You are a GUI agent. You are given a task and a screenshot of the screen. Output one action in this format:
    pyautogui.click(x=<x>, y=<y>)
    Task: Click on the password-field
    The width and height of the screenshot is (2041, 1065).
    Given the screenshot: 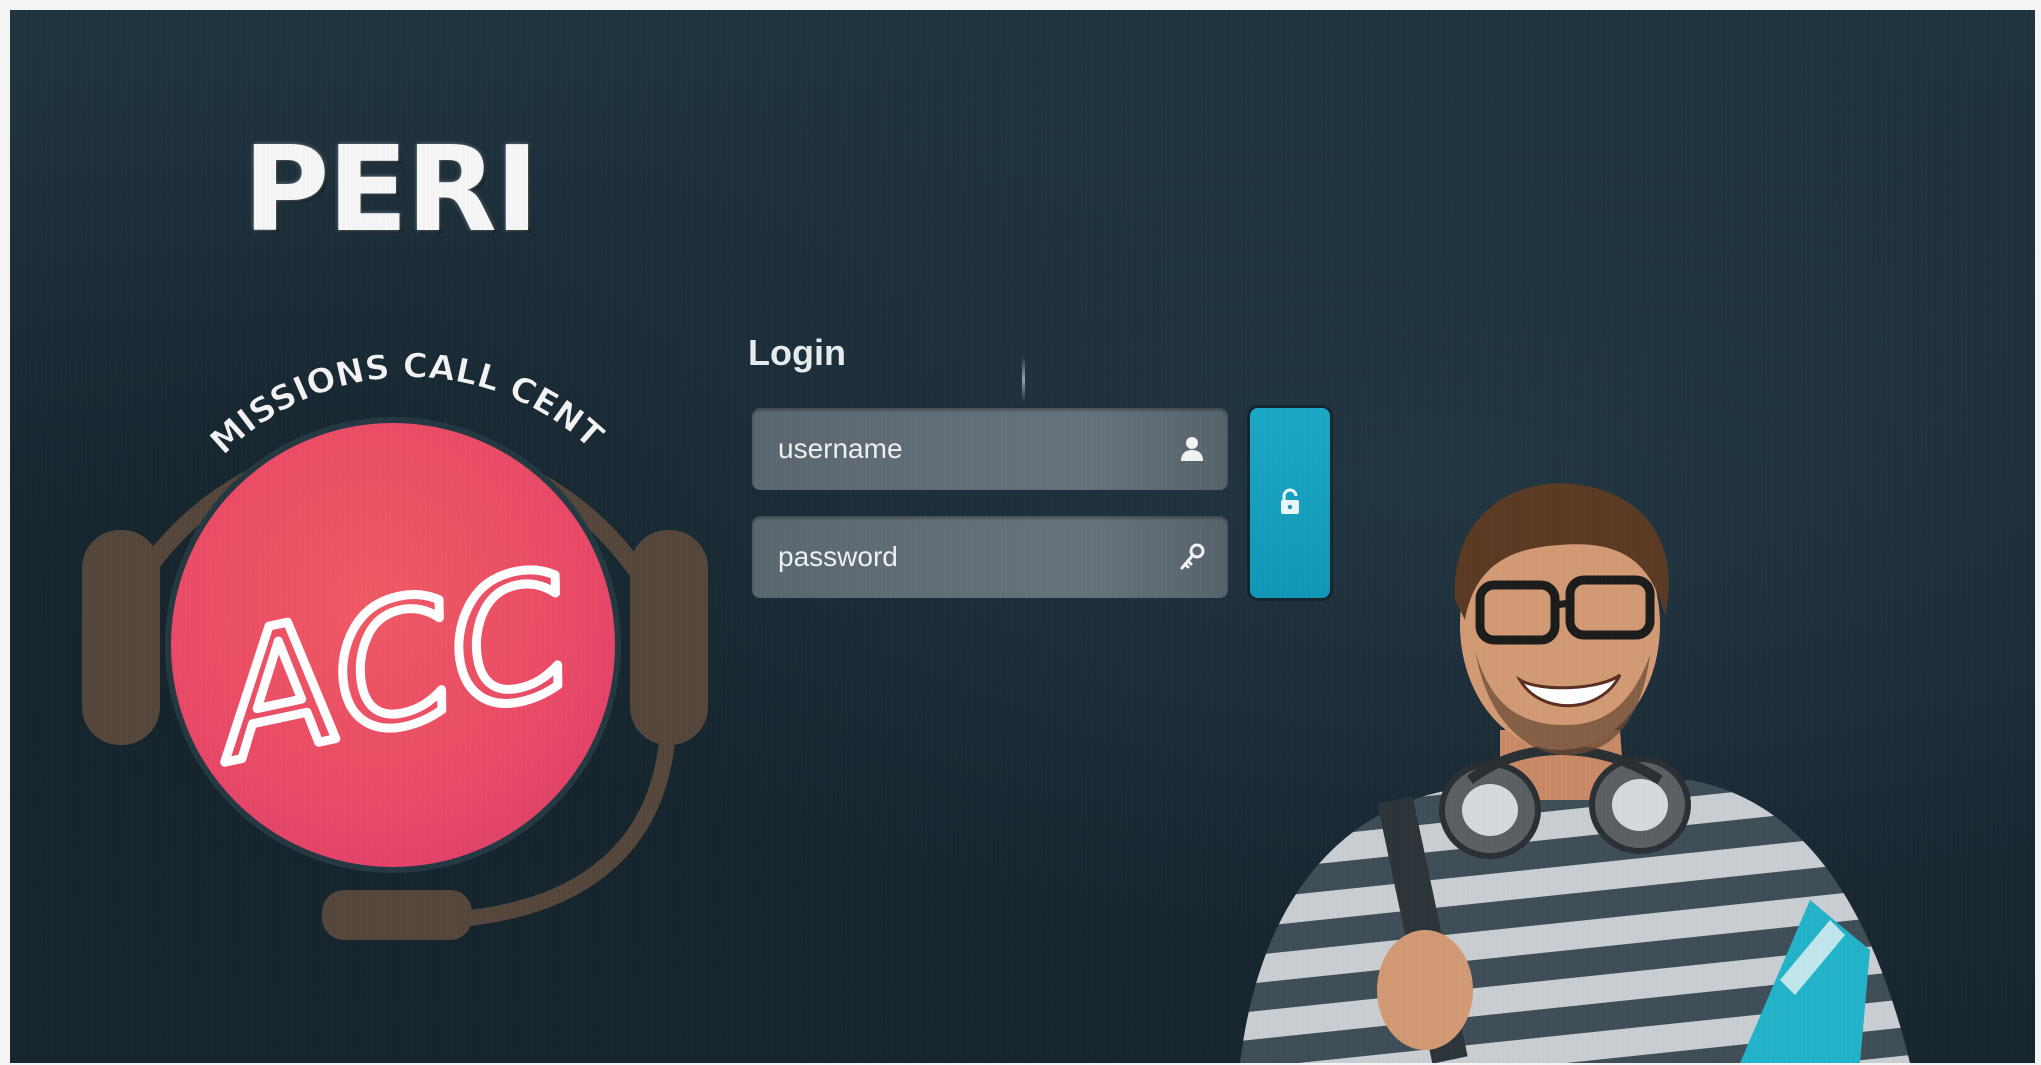 What is the action you would take?
    pyautogui.click(x=990, y=557)
    